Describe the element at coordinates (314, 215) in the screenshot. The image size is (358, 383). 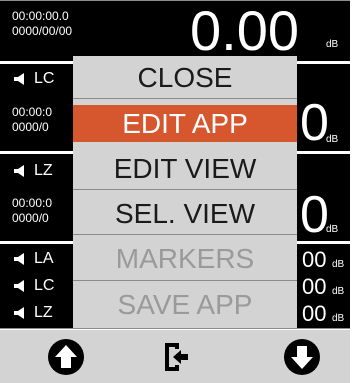
I see `level-value-3: 0` at that location.